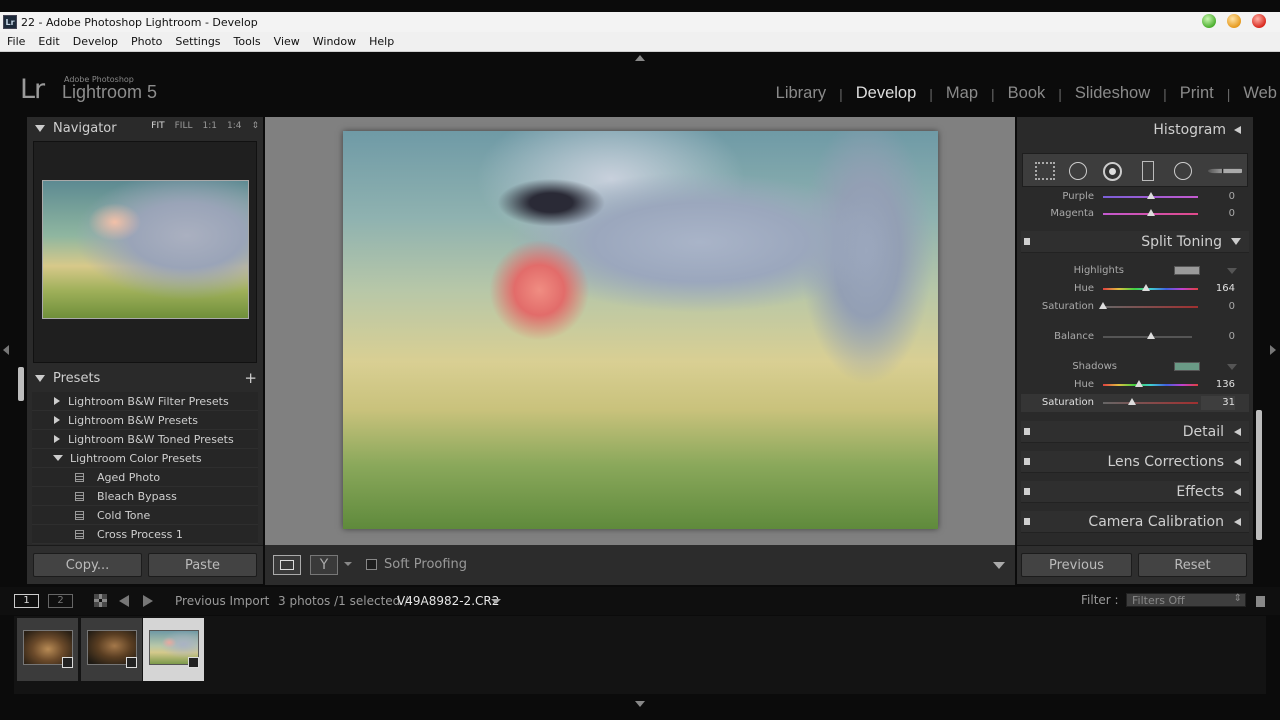 This screenshot has height=720, width=1280. I want to click on filmstrip-thumbnail-selected, so click(173, 649).